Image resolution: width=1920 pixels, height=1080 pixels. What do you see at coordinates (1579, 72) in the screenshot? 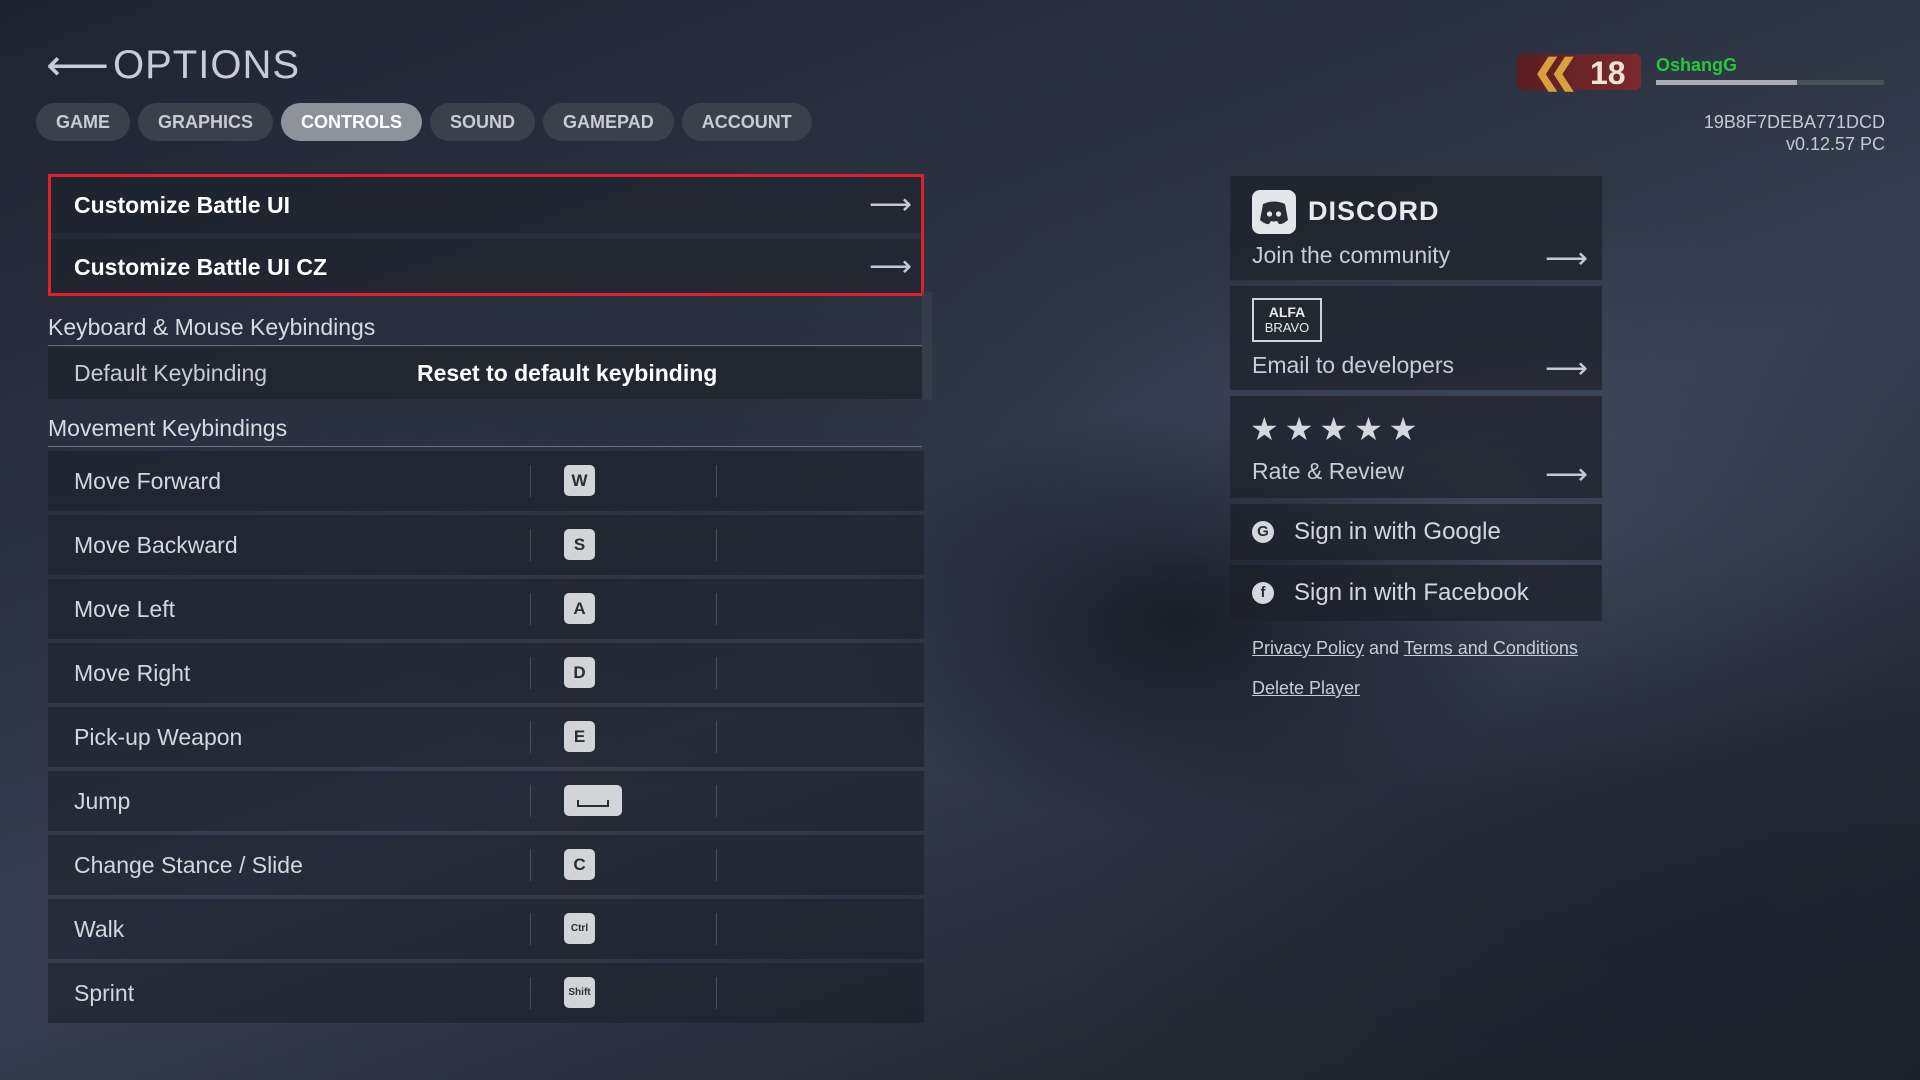
I see `rank-badge: ❮❮ 18` at bounding box center [1579, 72].